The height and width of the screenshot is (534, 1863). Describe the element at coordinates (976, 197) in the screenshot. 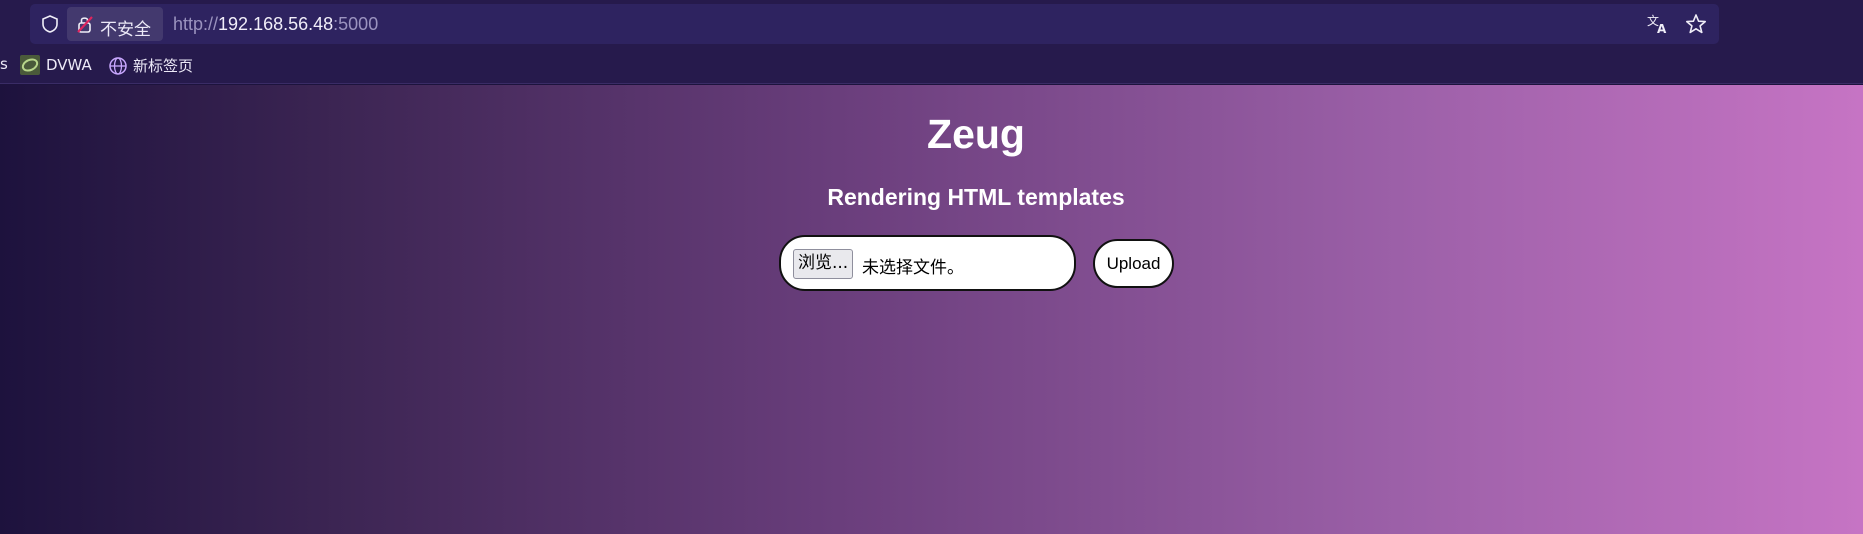

I see `page-subtitle: Rendering HTML templates` at that location.